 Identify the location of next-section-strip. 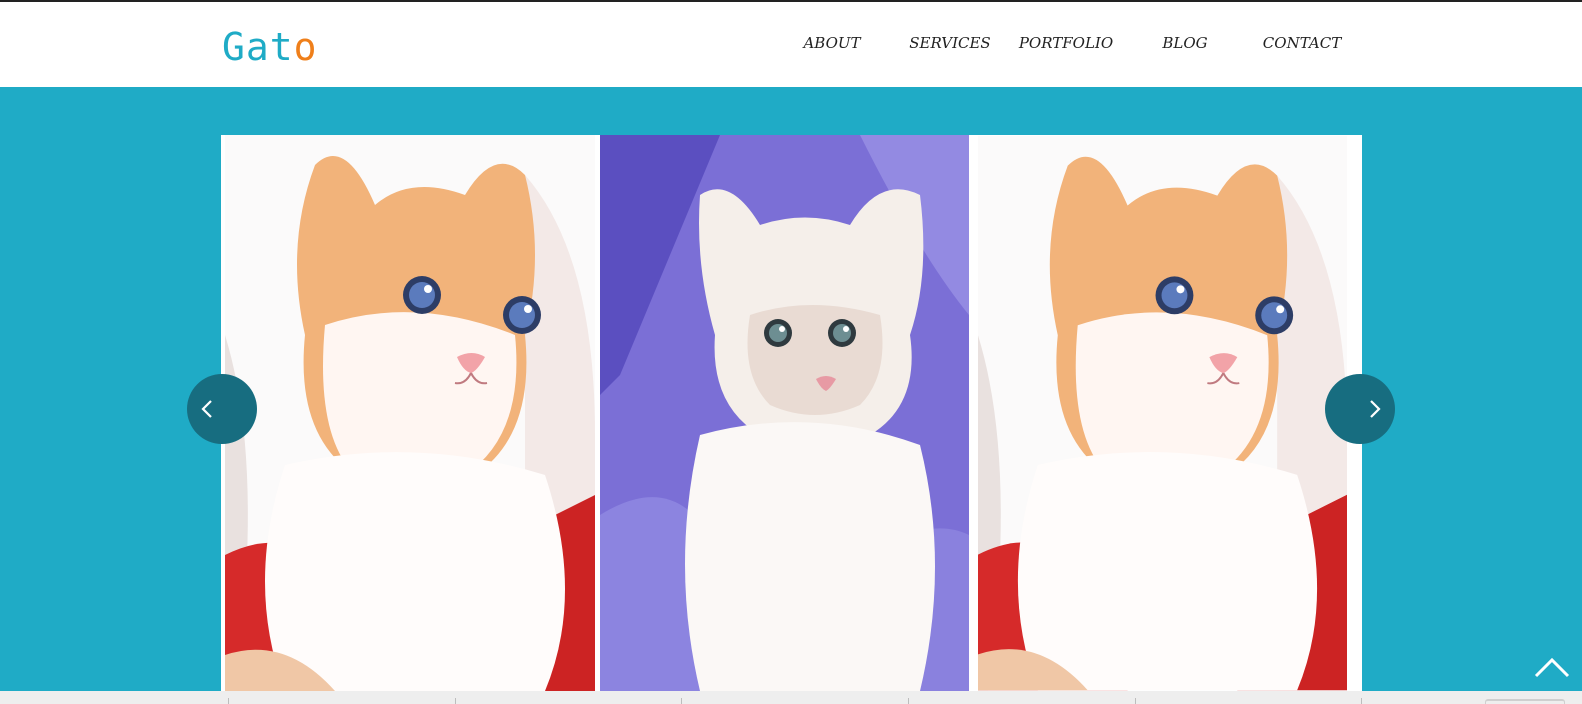
(791, 697).